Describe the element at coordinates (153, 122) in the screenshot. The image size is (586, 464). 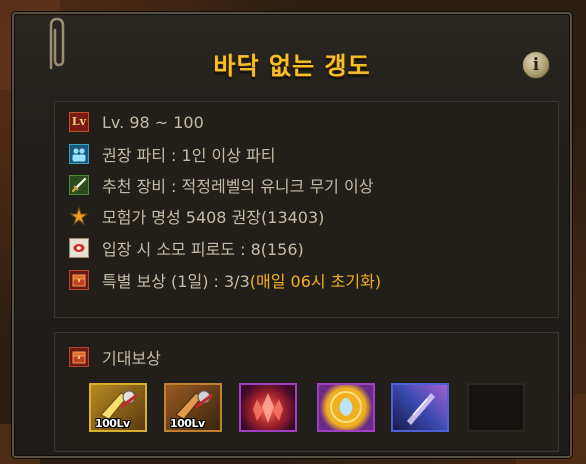
I see `level-range-text: Lv. 98 ~ 100` at that location.